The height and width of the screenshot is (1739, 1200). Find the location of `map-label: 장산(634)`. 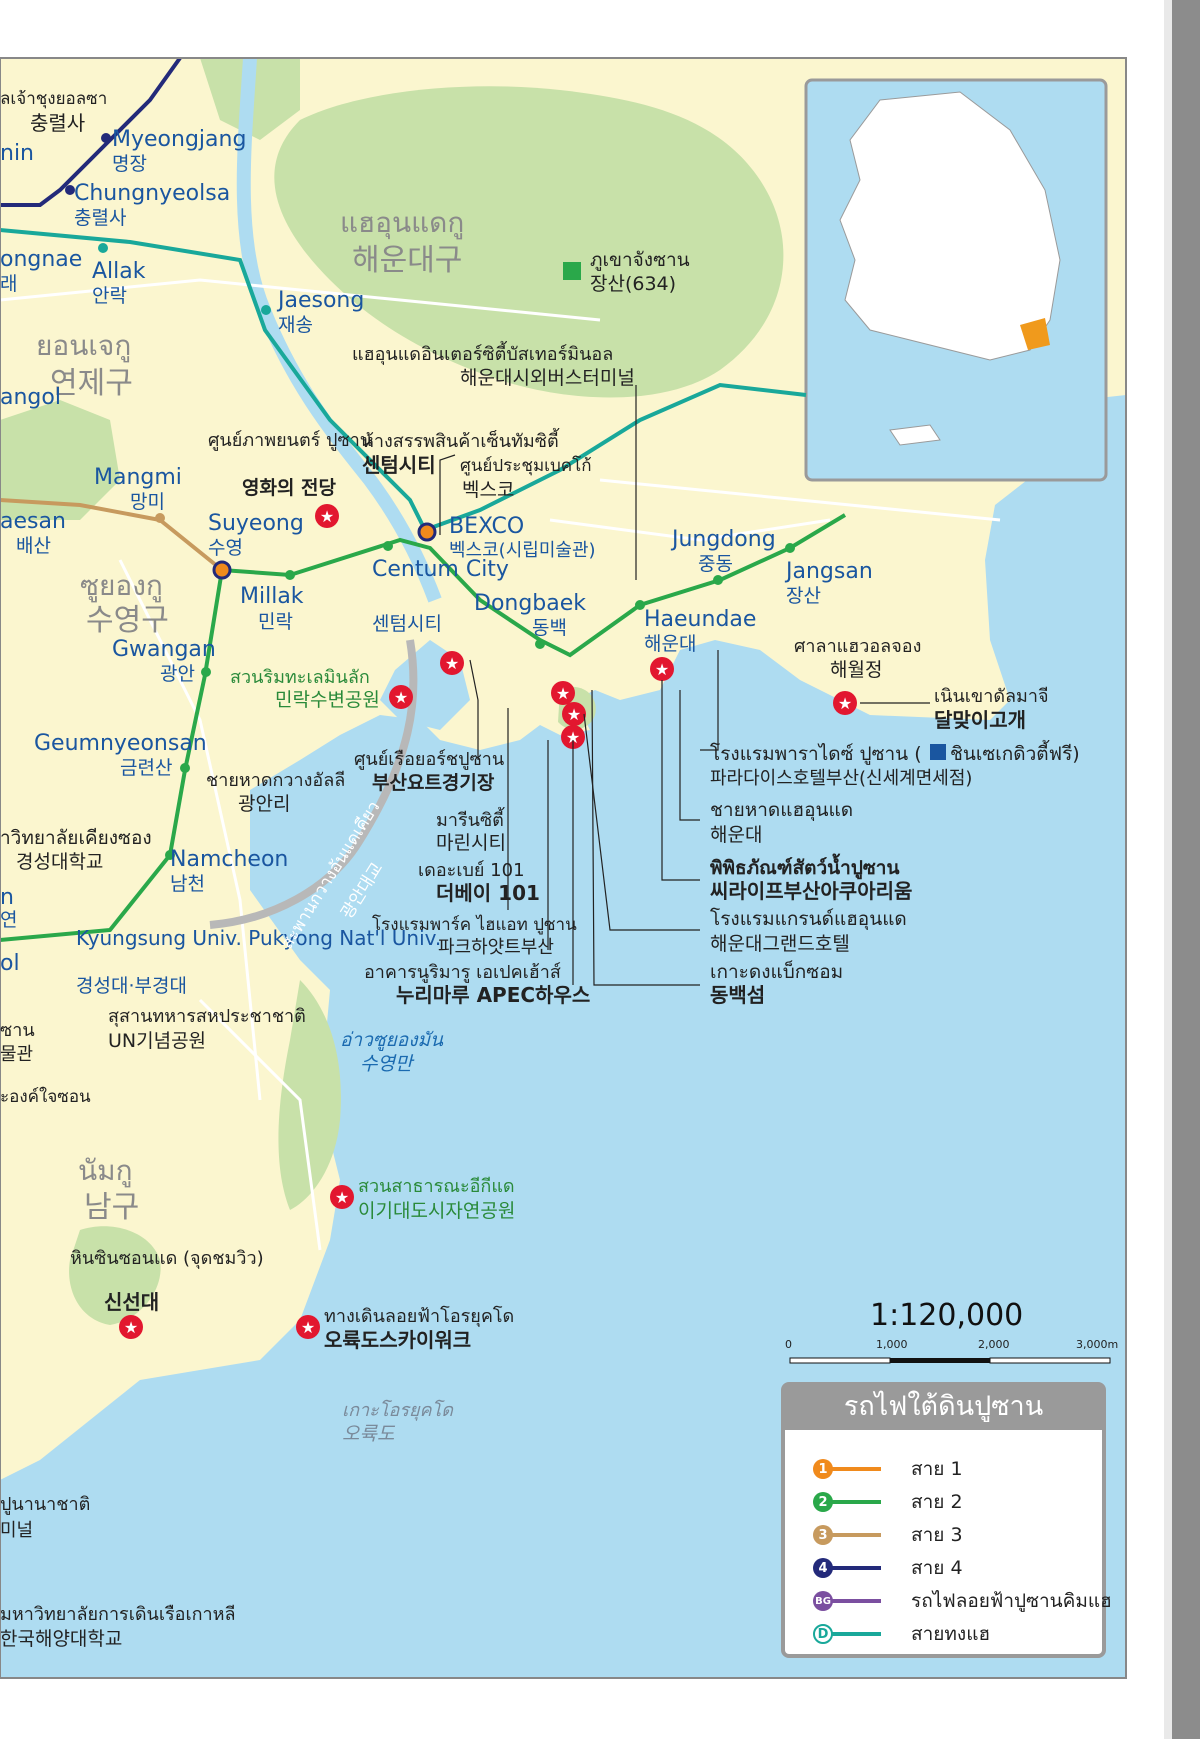

map-label: 장산(634) is located at coordinates (633, 284).